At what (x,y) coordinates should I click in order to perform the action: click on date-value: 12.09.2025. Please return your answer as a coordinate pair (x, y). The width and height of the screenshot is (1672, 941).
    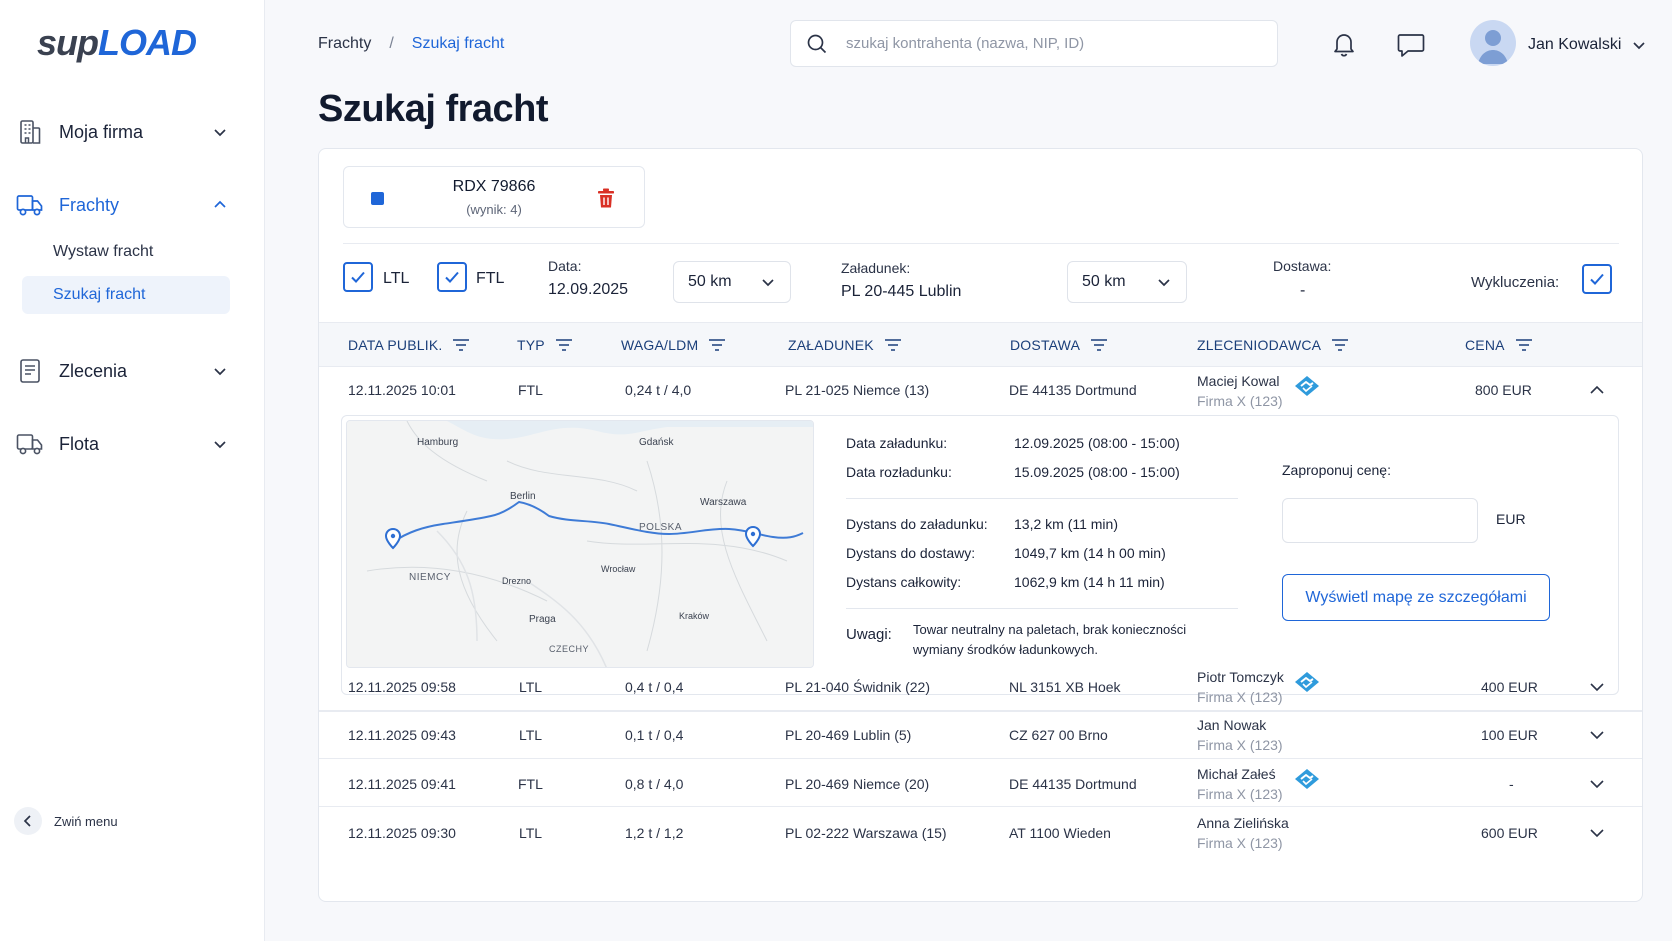
    Looking at the image, I should click on (588, 290).